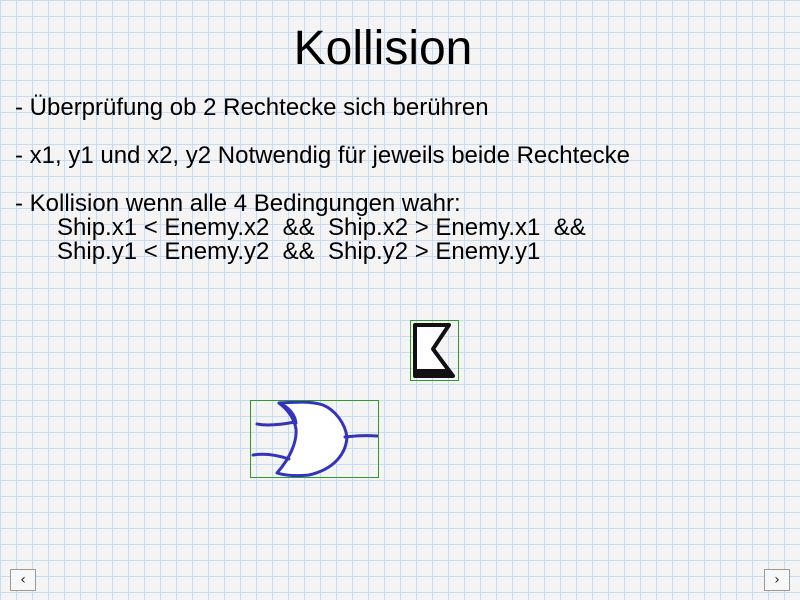  I want to click on previous-slide-button: ‹, so click(23, 580).